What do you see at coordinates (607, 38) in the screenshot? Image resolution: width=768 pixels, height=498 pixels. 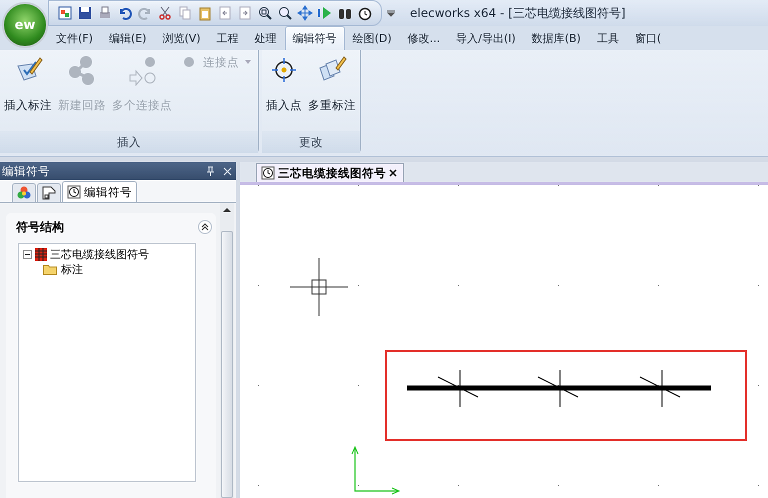 I see `menu-tab: 工具` at bounding box center [607, 38].